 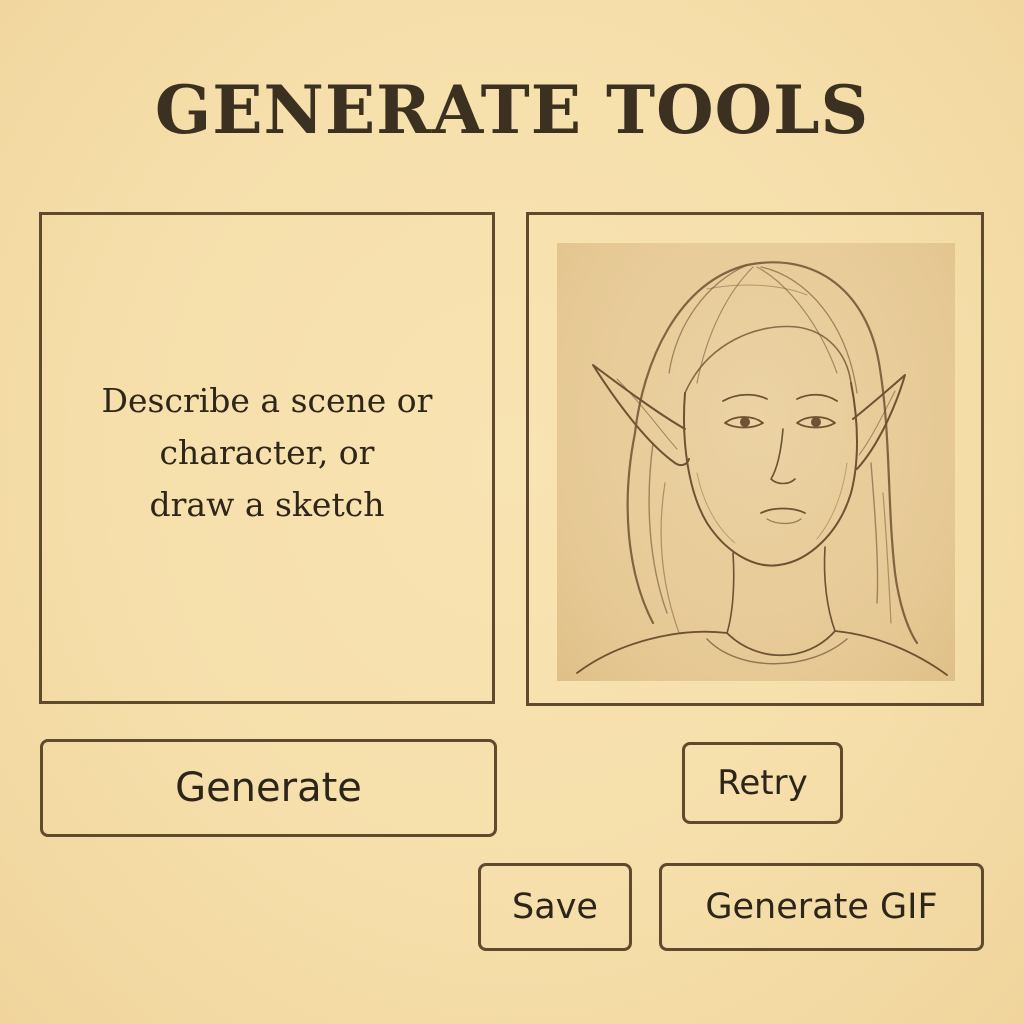 What do you see at coordinates (267, 400) in the screenshot?
I see `placeholder-line: Describe a scene or` at bounding box center [267, 400].